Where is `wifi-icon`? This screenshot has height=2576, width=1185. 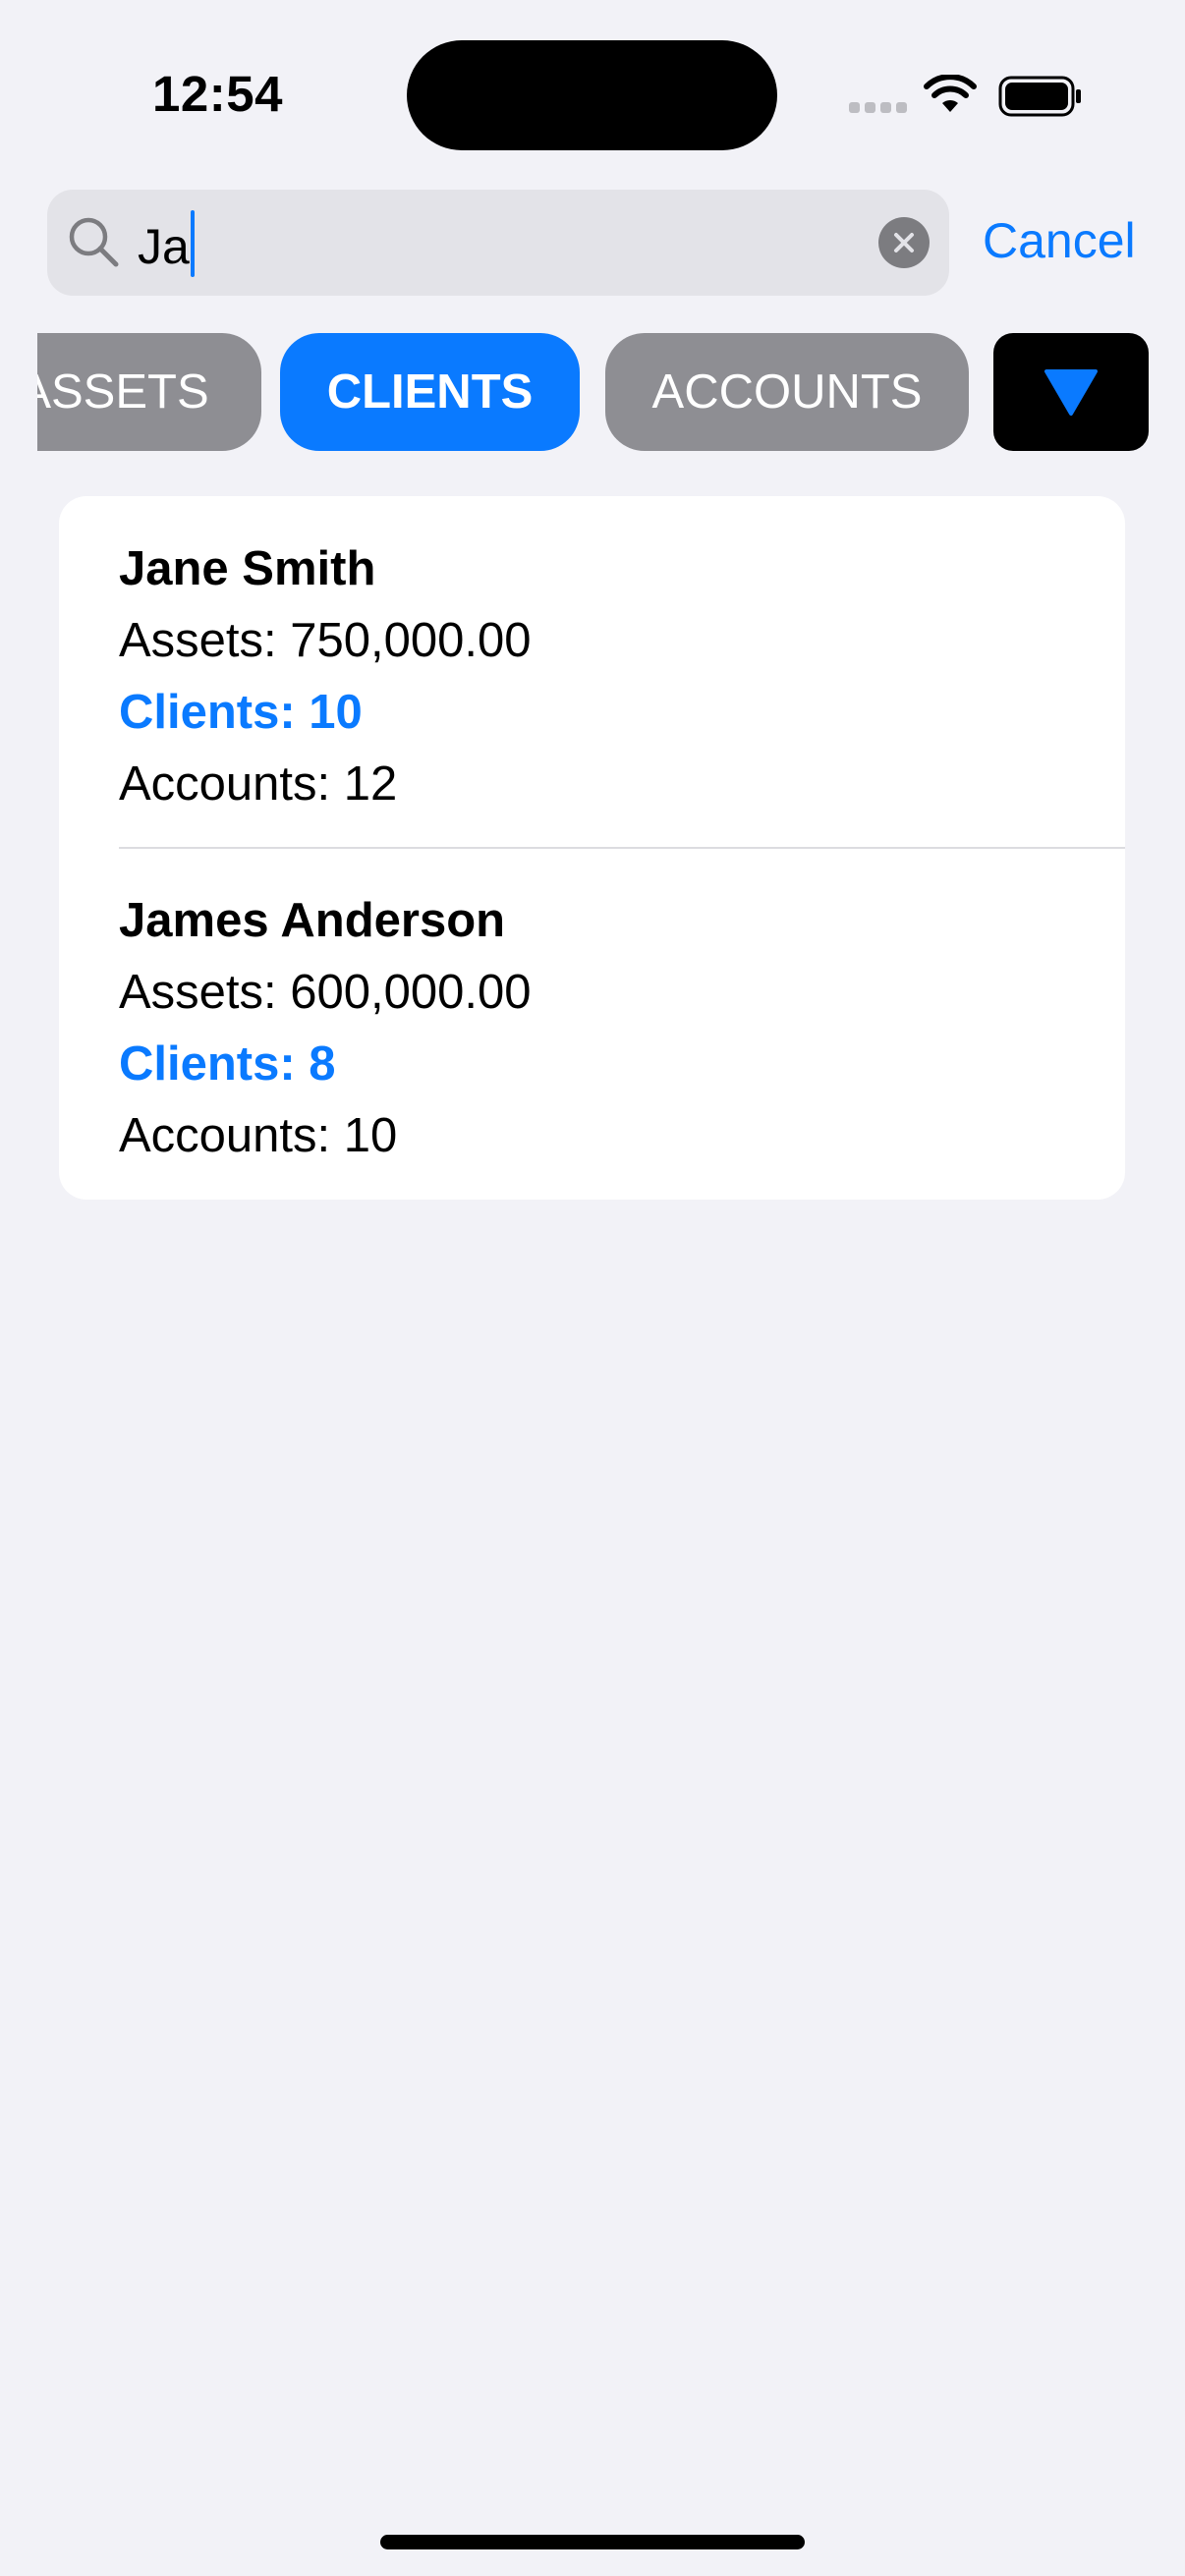
wifi-icon is located at coordinates (951, 93).